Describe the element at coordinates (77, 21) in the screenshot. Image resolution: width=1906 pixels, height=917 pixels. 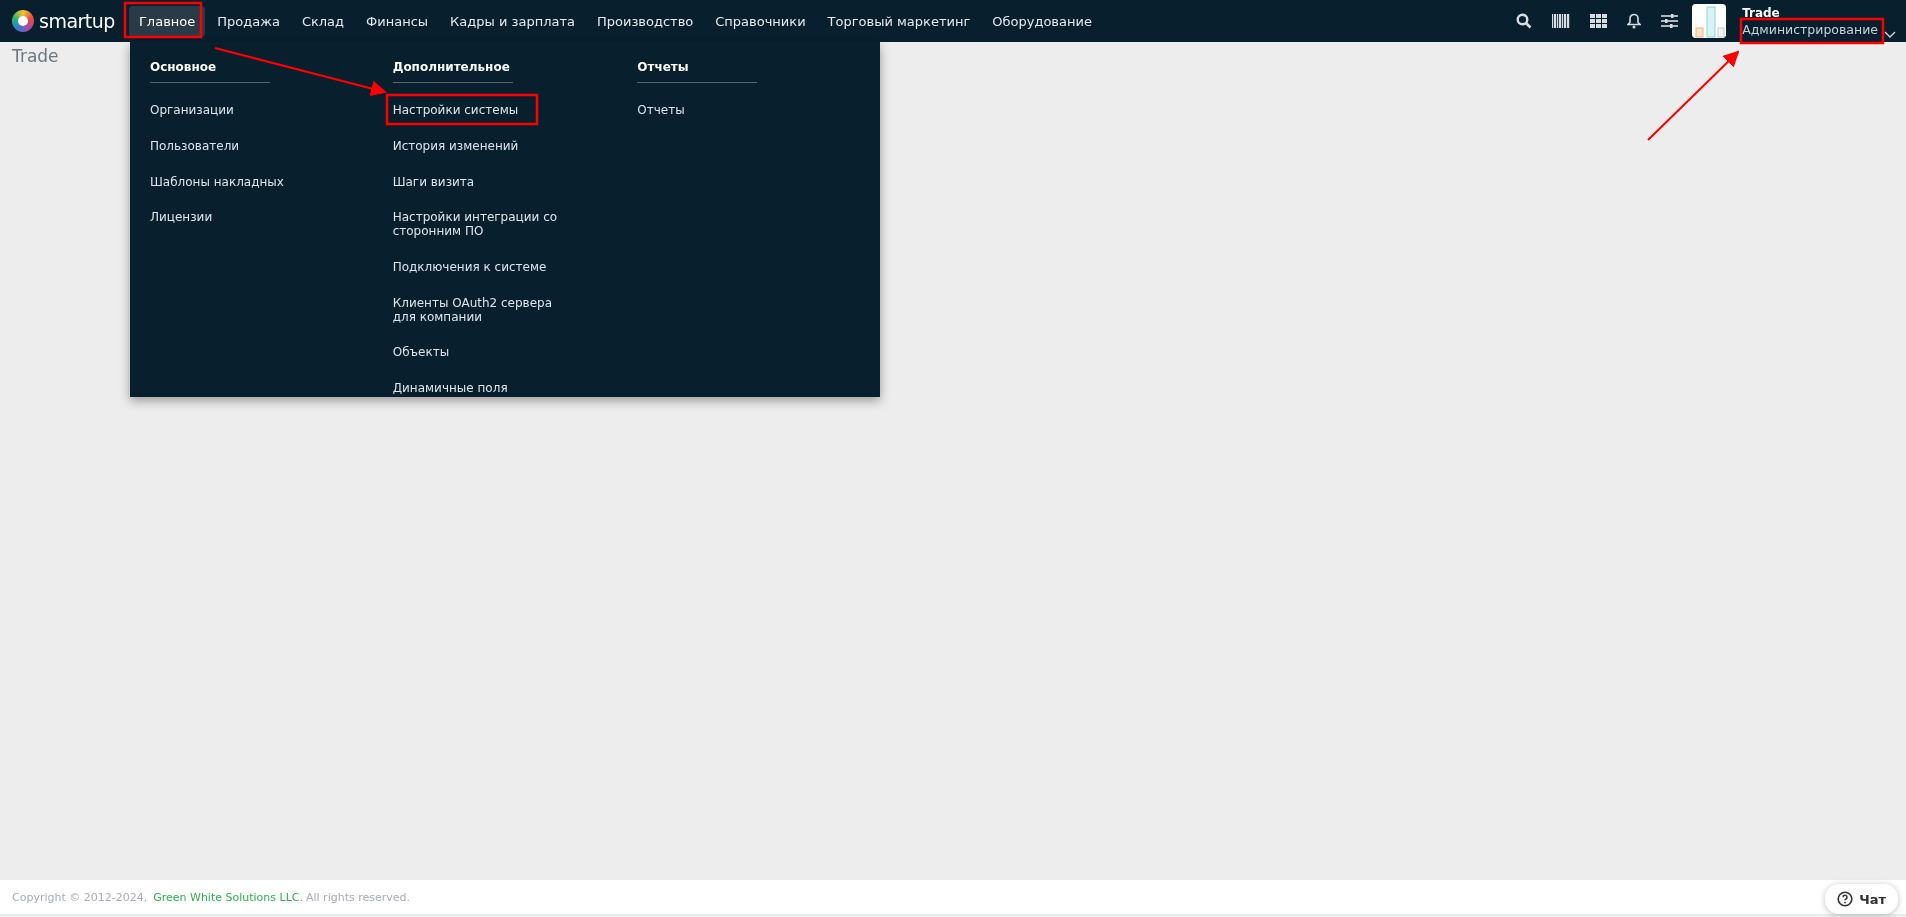
I see `brand-name: smartup` at that location.